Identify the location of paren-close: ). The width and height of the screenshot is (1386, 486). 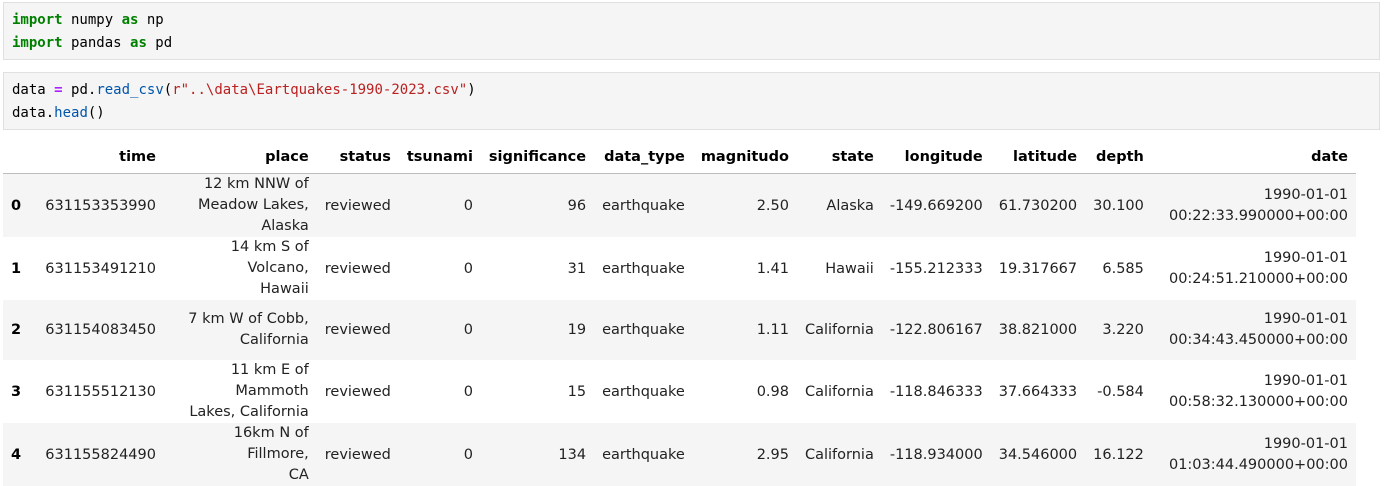
(471, 90).